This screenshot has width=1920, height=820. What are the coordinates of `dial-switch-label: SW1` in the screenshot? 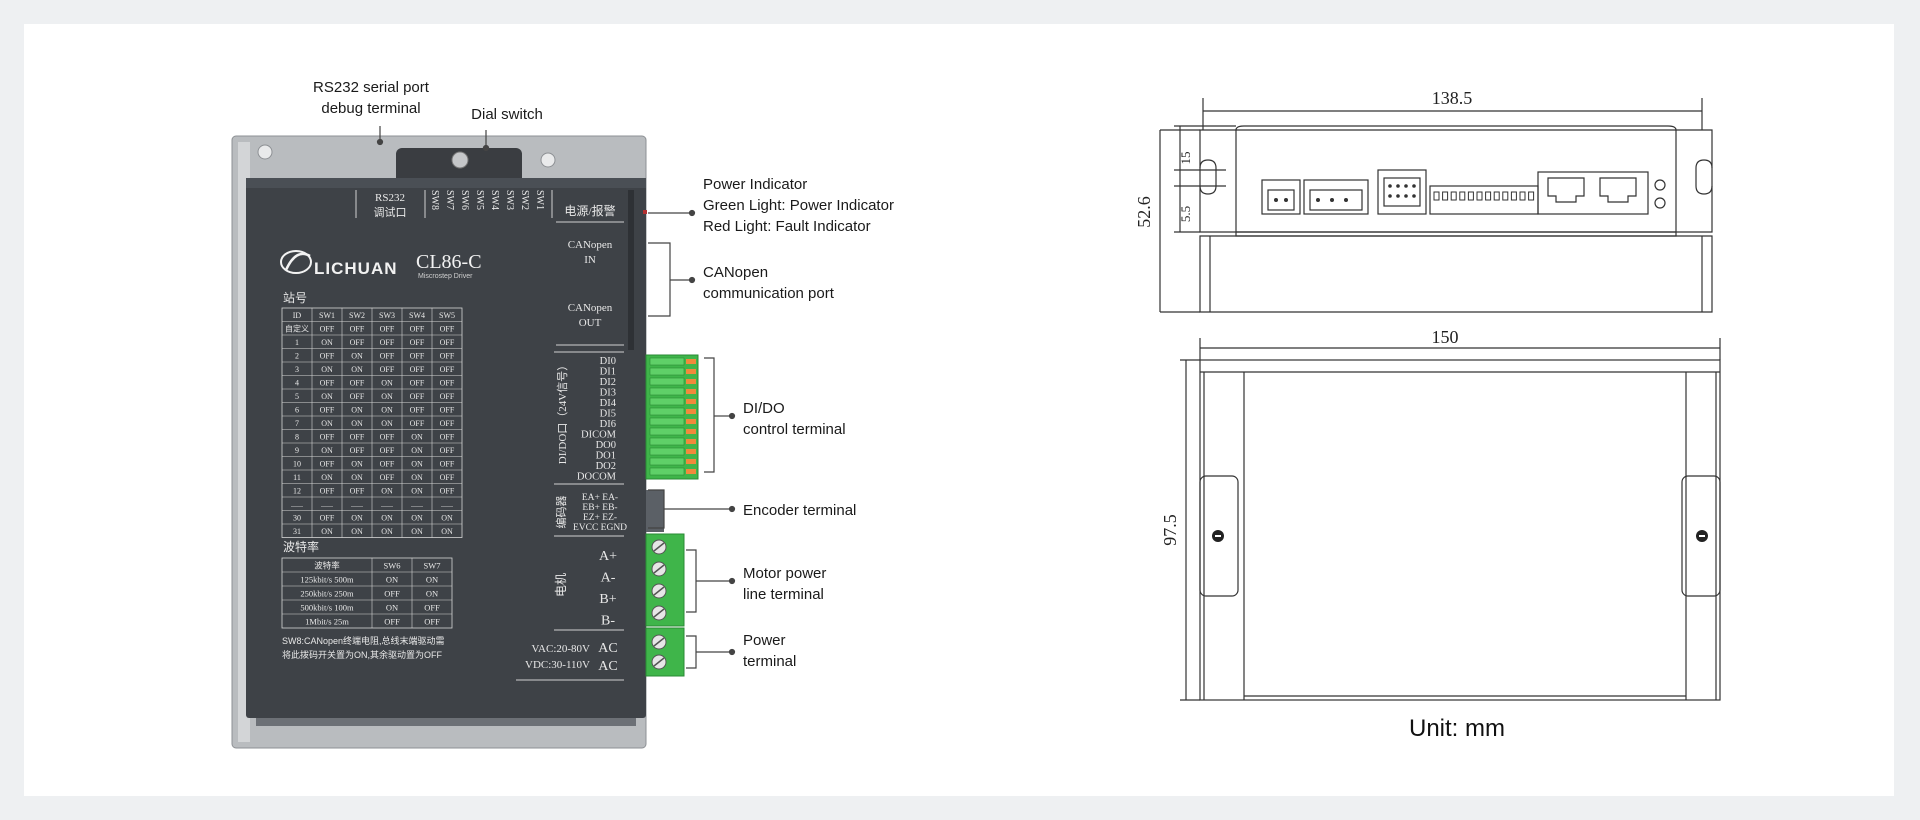 It's located at (539, 200).